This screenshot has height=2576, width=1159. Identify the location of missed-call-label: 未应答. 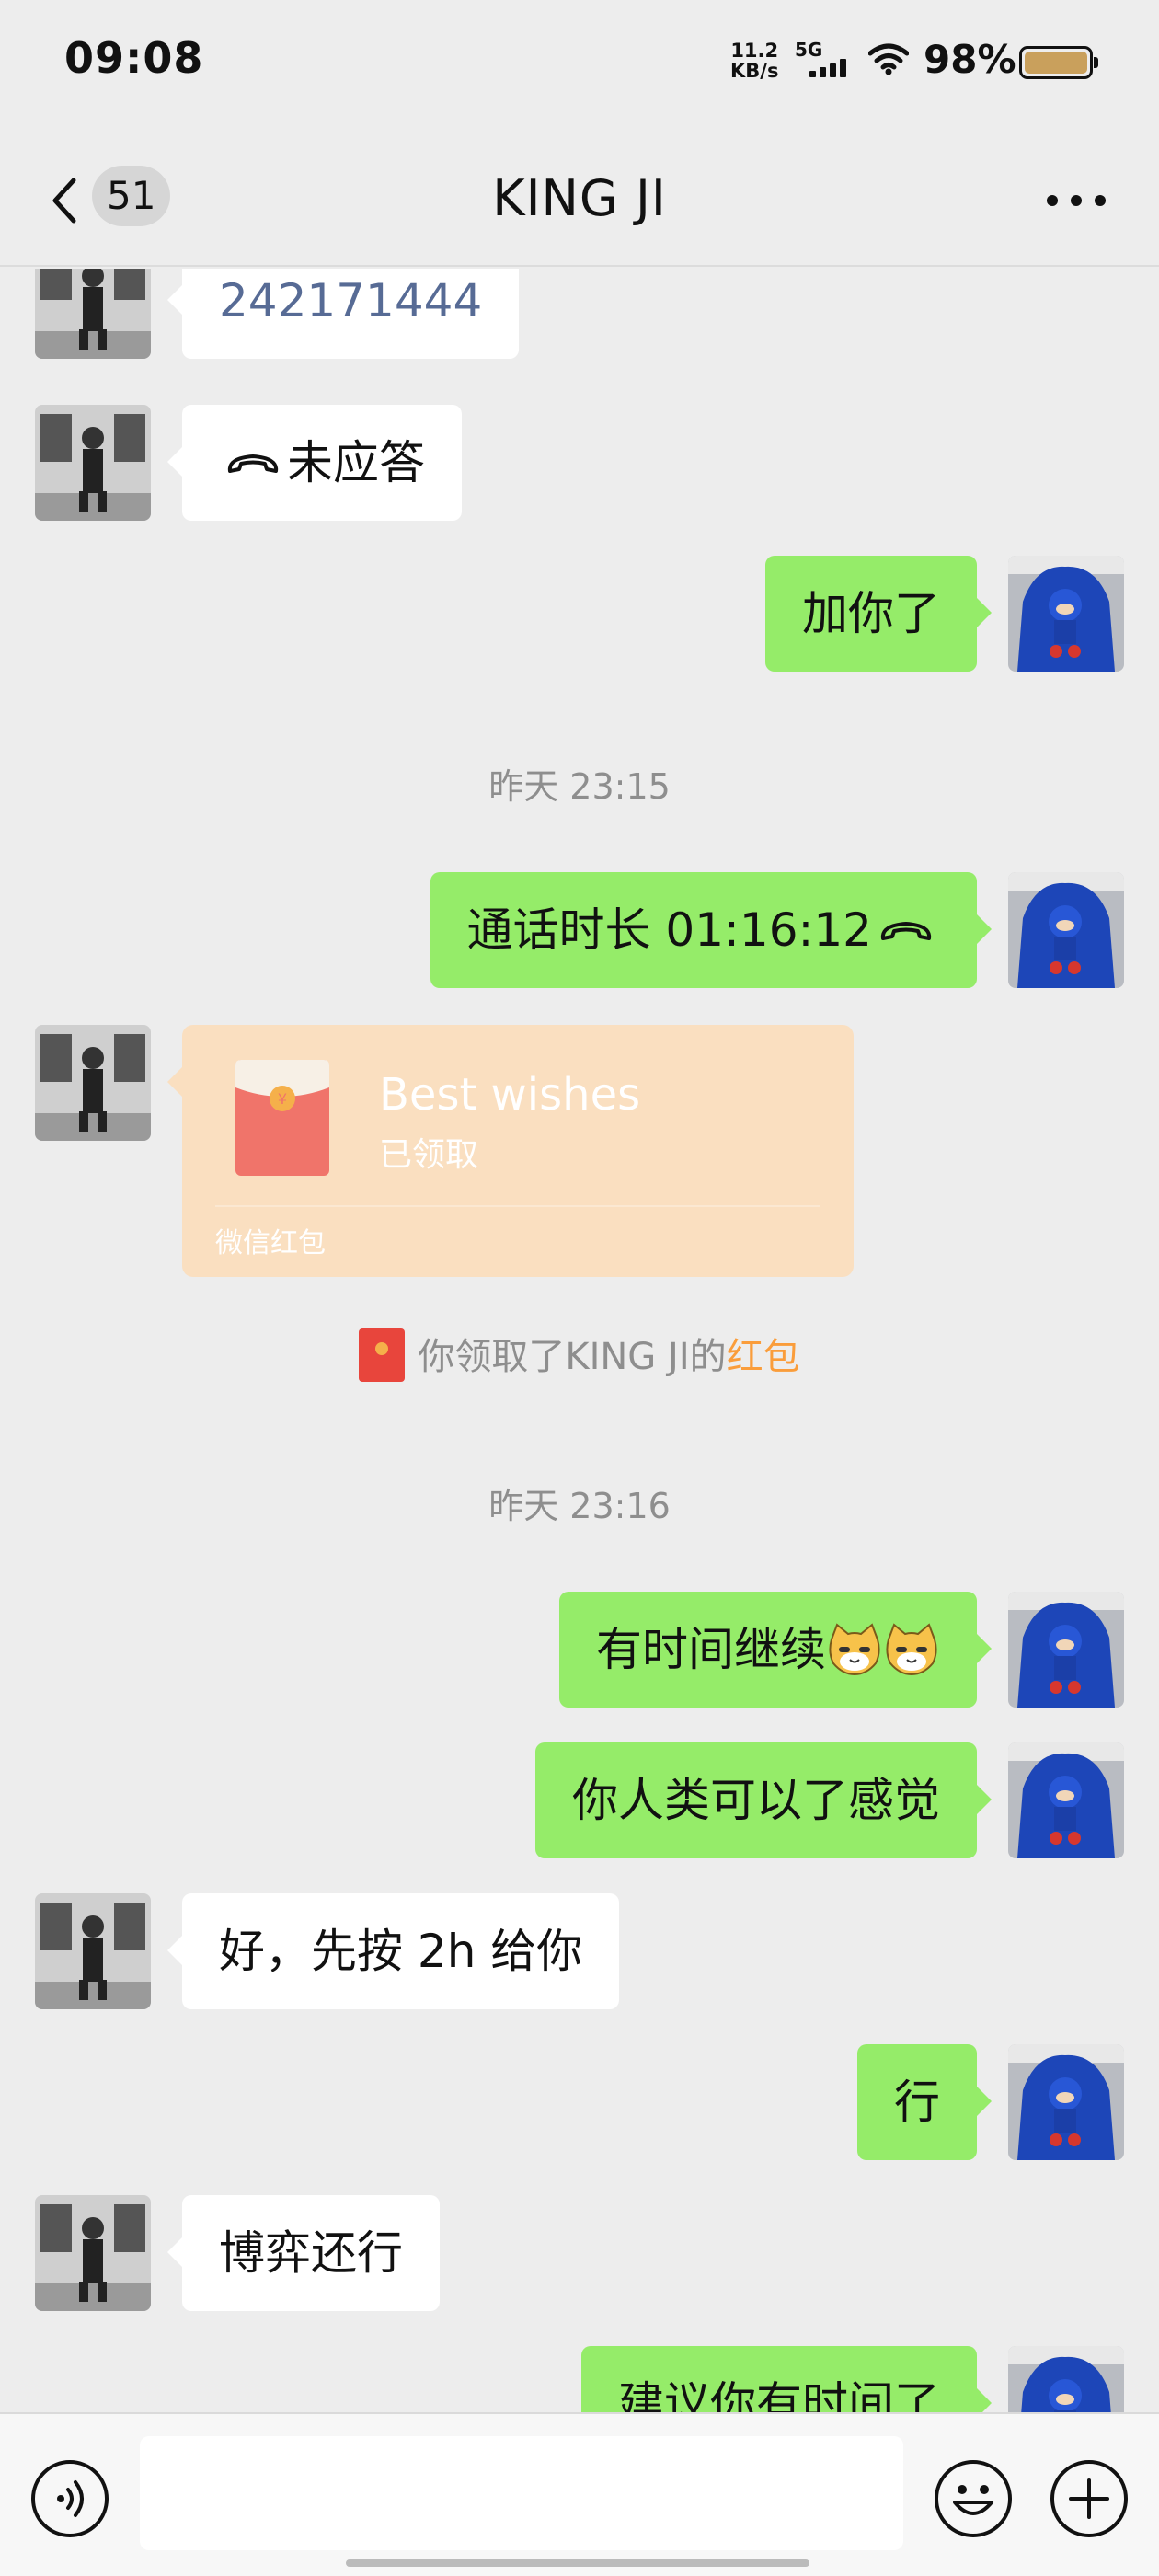
(356, 462).